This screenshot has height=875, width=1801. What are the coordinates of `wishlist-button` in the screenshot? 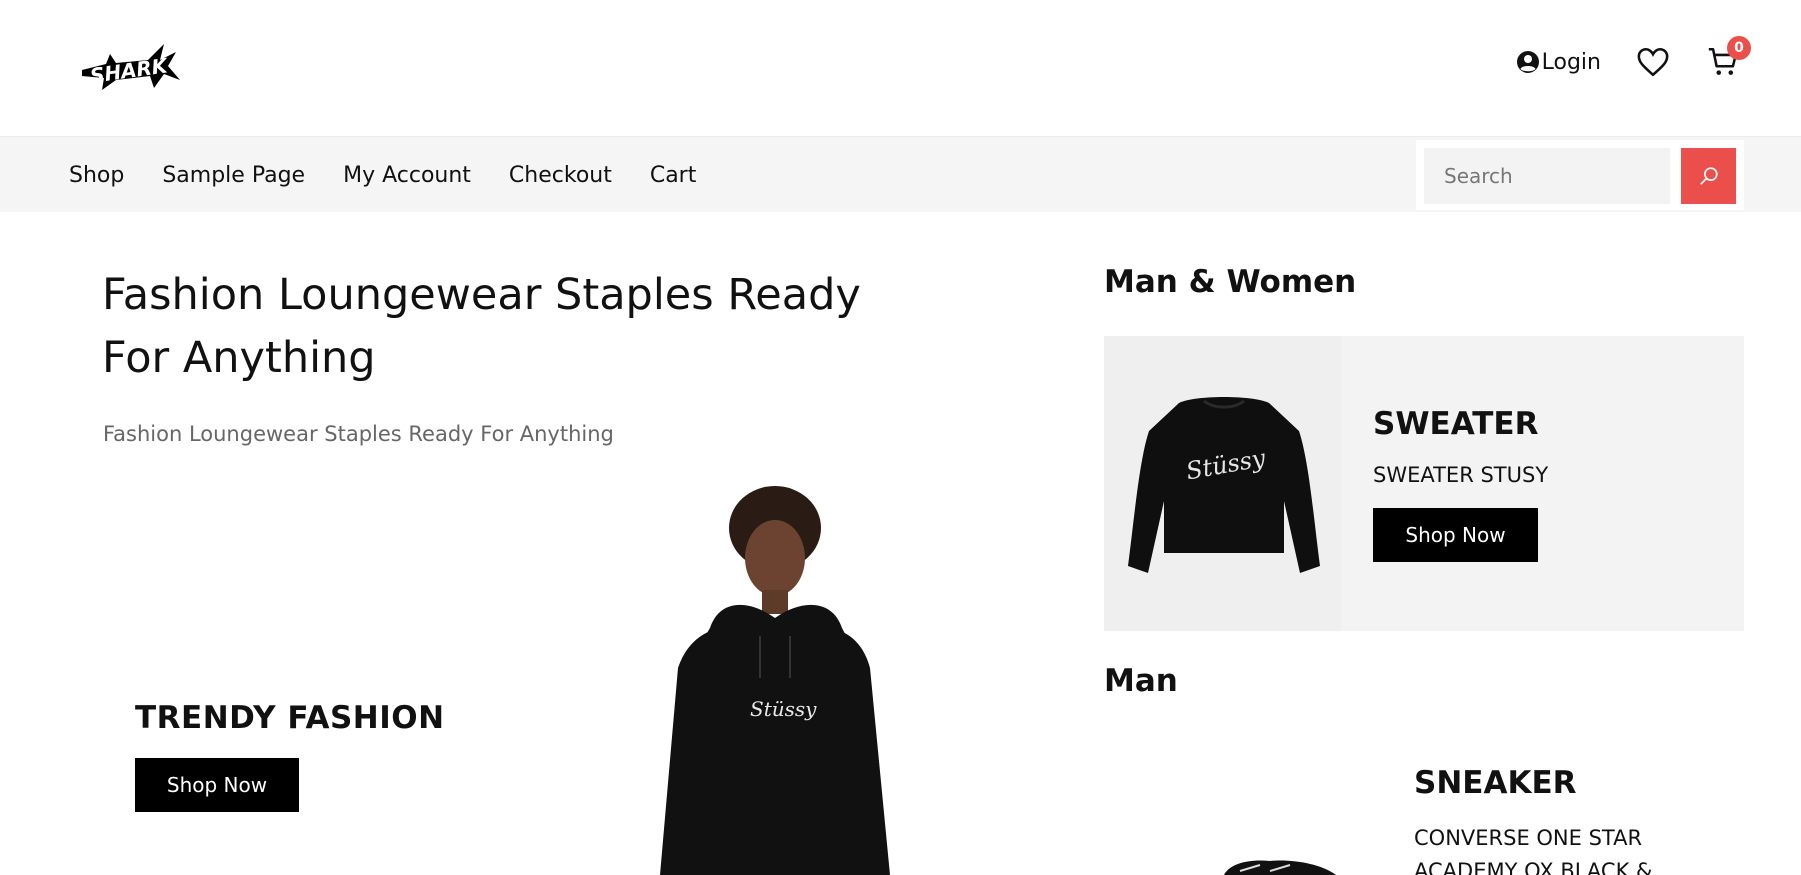 It's located at (1653, 62).